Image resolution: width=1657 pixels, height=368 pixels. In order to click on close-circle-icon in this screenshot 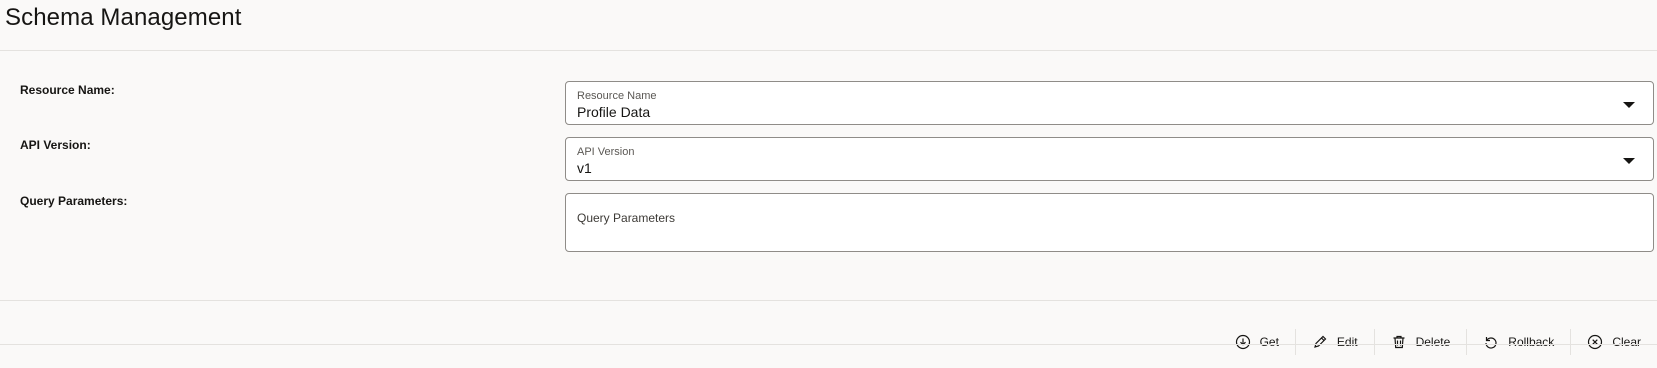, I will do `click(1595, 341)`.